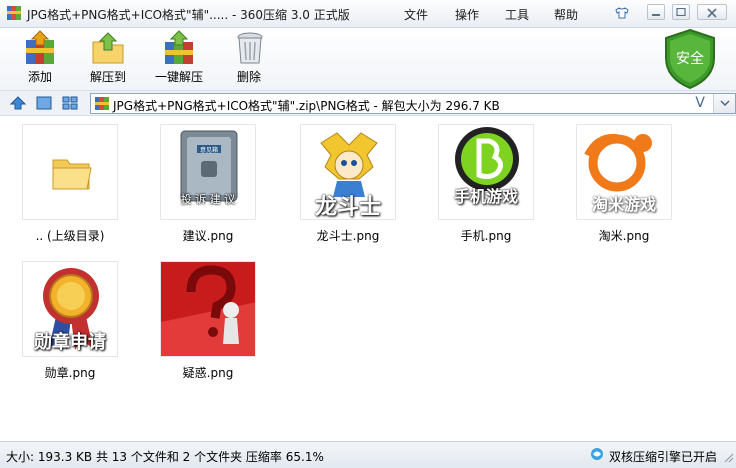 Image resolution: width=736 pixels, height=468 pixels. What do you see at coordinates (656, 15) in the screenshot?
I see `minimize-icon` at bounding box center [656, 15].